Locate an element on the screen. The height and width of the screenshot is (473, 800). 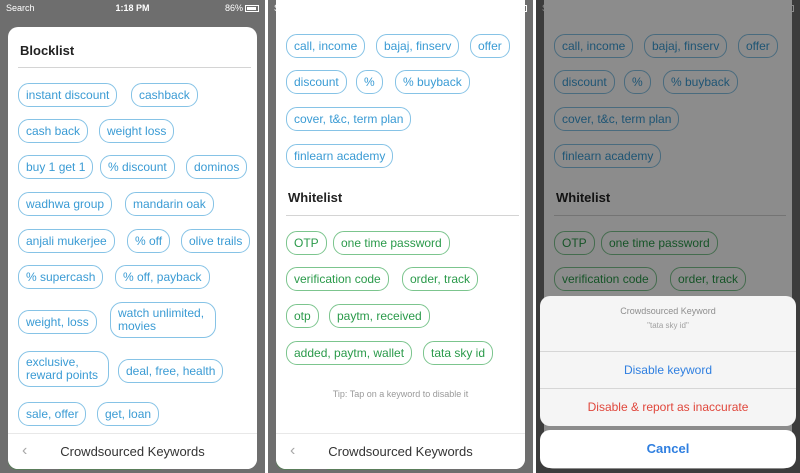
keyword-chip: otp is located at coordinates (302, 316).